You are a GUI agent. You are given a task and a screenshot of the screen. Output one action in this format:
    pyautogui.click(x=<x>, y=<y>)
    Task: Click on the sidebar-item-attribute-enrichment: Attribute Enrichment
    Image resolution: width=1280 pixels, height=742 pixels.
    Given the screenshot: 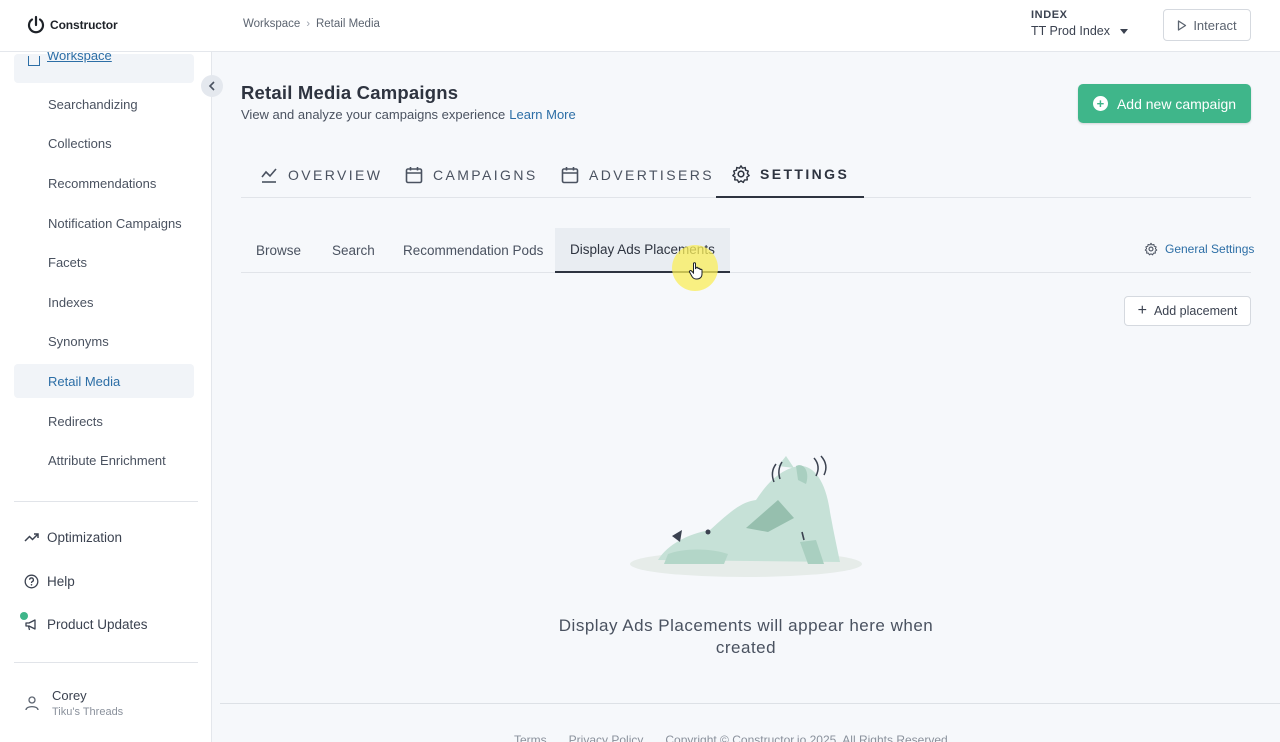 What is the action you would take?
    pyautogui.click(x=104, y=460)
    